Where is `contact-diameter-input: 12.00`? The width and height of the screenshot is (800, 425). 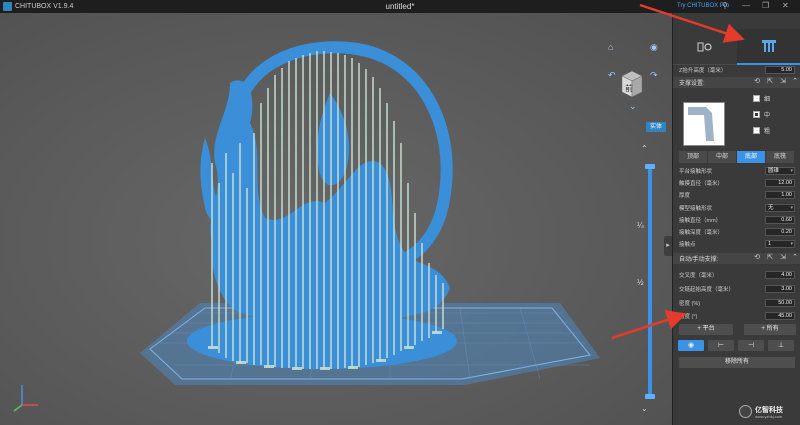 contact-diameter-input: 12.00 is located at coordinates (780, 183).